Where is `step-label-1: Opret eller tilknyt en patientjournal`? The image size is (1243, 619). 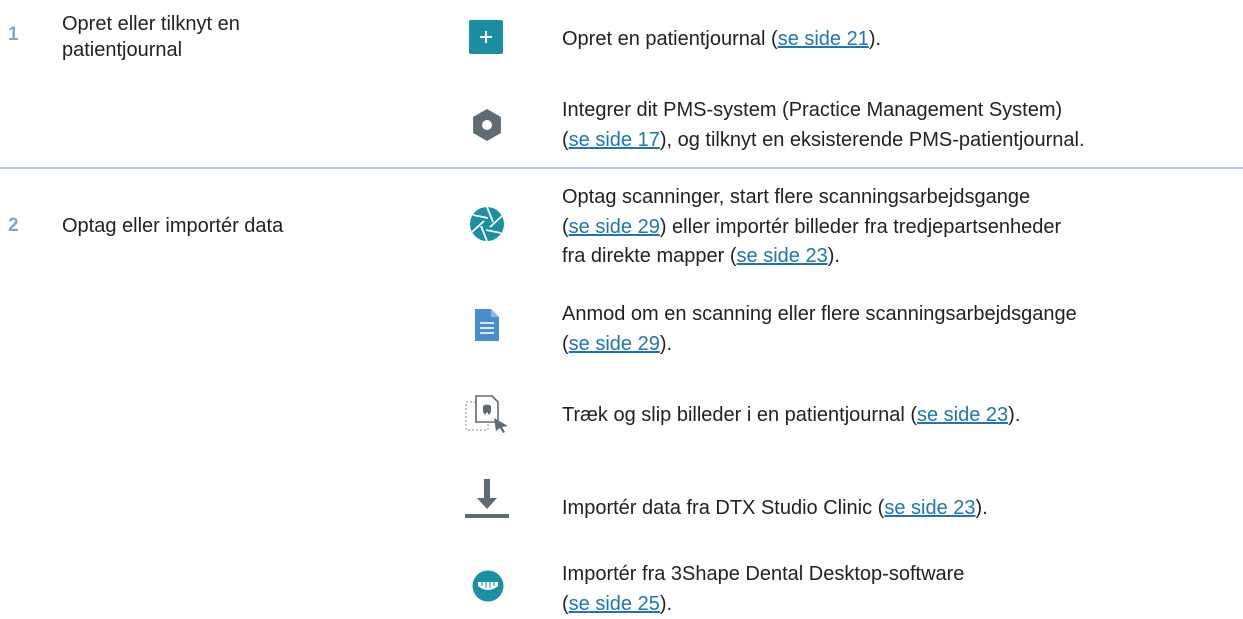
step-label-1: Opret eller tilknyt en patientjournal is located at coordinates (151, 37).